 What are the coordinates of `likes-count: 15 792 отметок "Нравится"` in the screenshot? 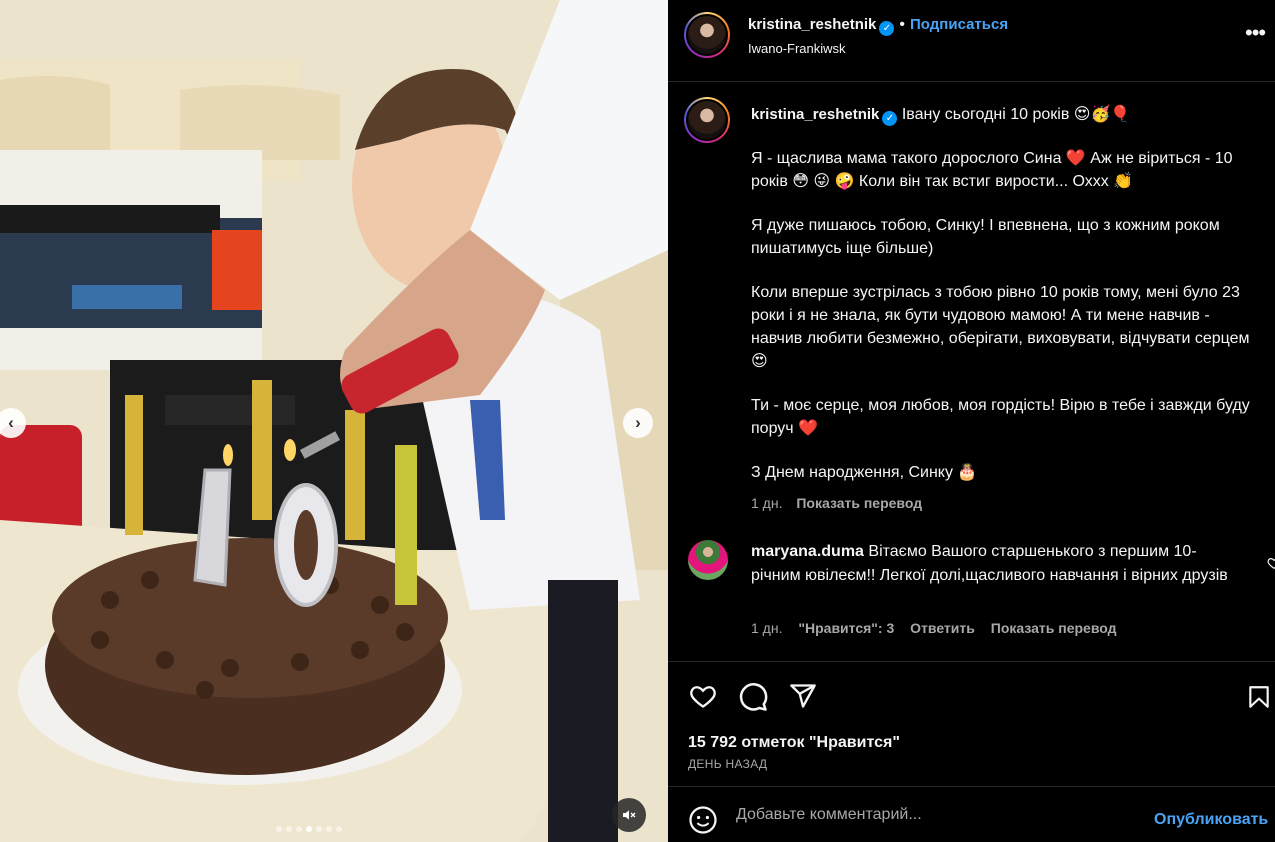 It's located at (794, 743).